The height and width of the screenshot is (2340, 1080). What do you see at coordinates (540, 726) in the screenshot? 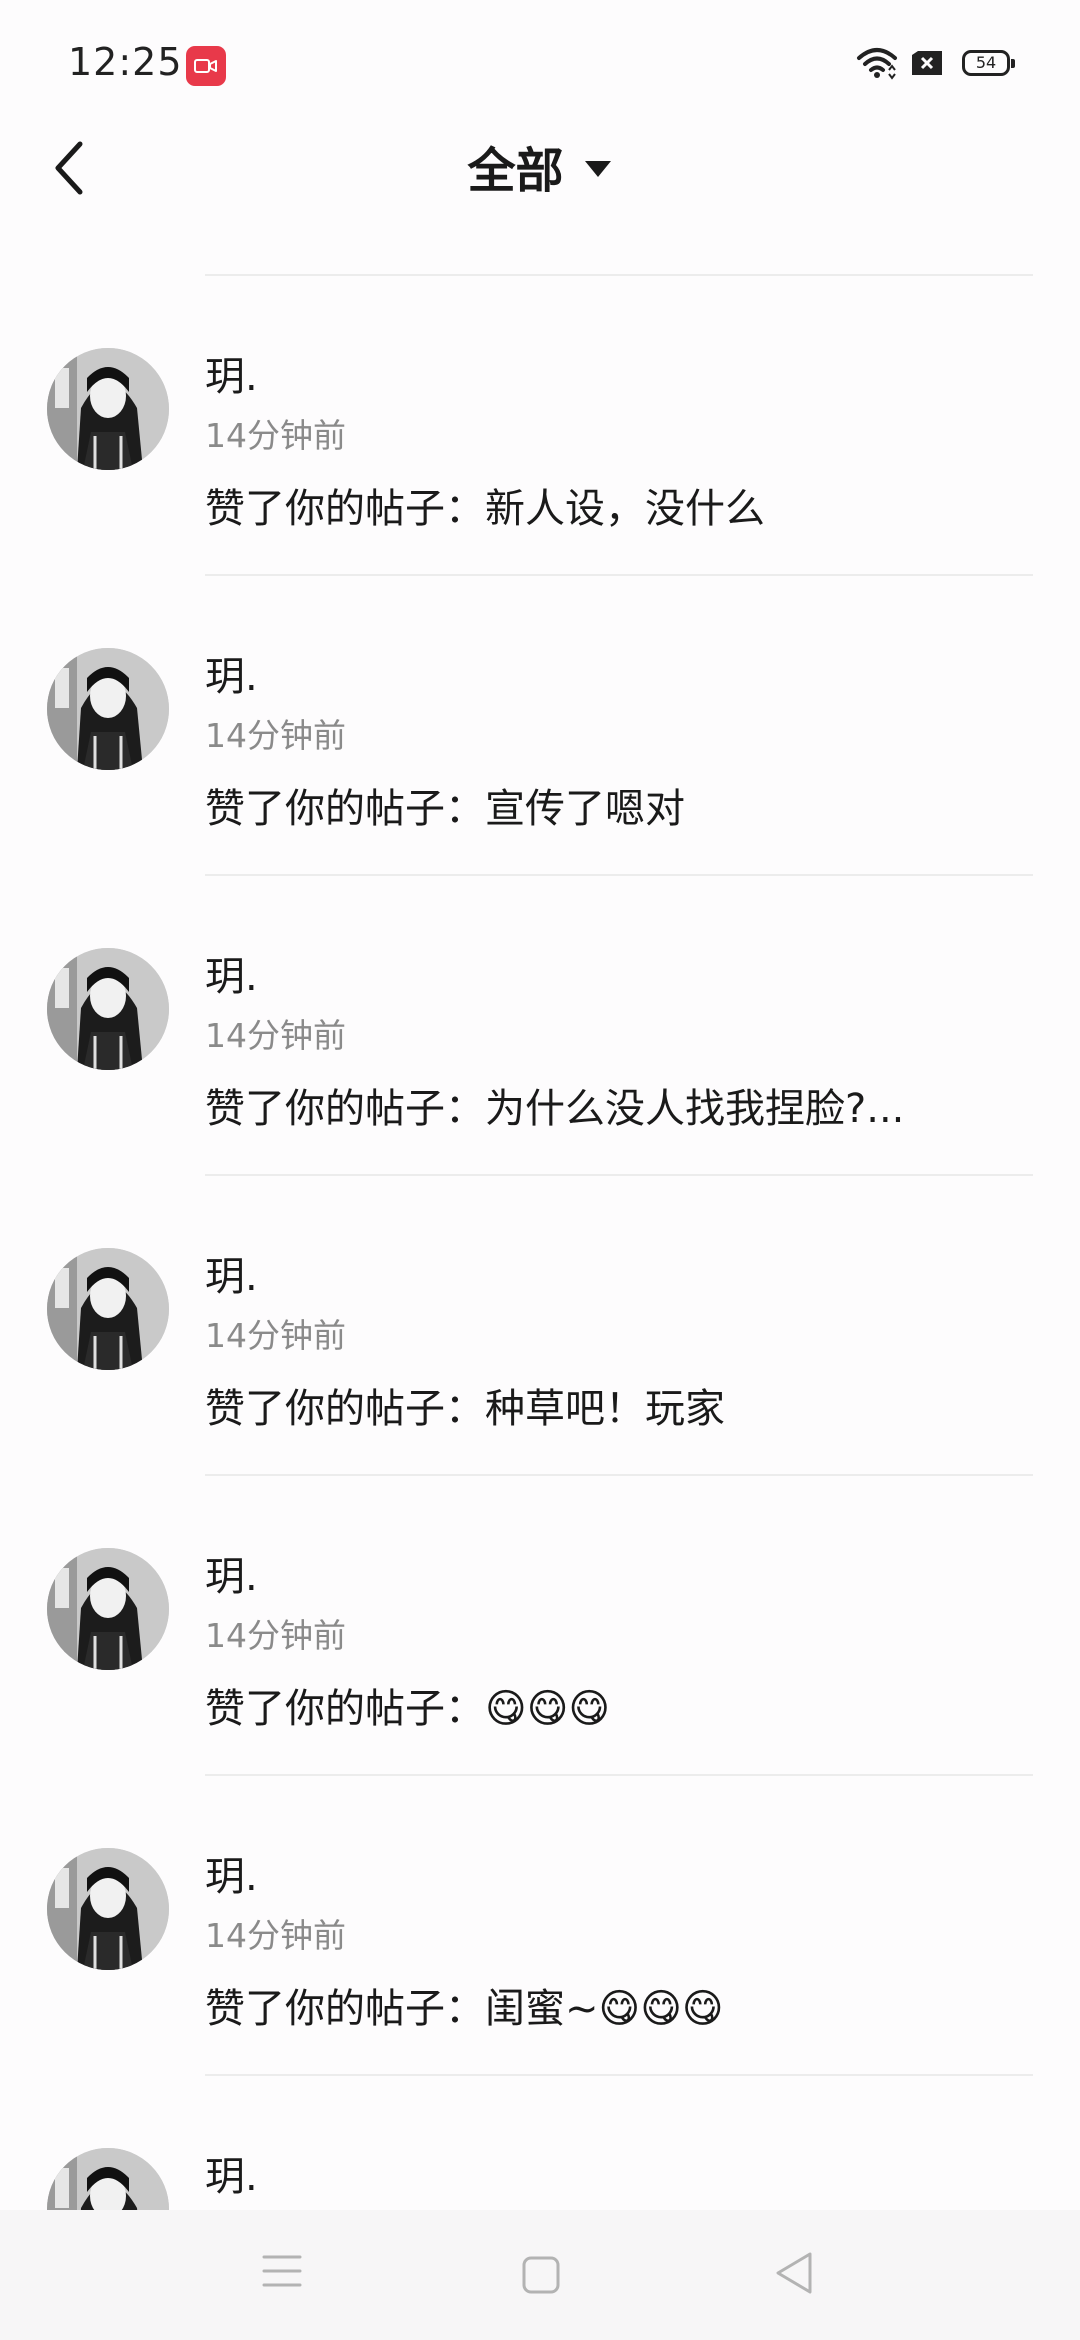
I see `list-item: 玥. 14分钟前 赞了你的帖子：宣传了嗯对` at bounding box center [540, 726].